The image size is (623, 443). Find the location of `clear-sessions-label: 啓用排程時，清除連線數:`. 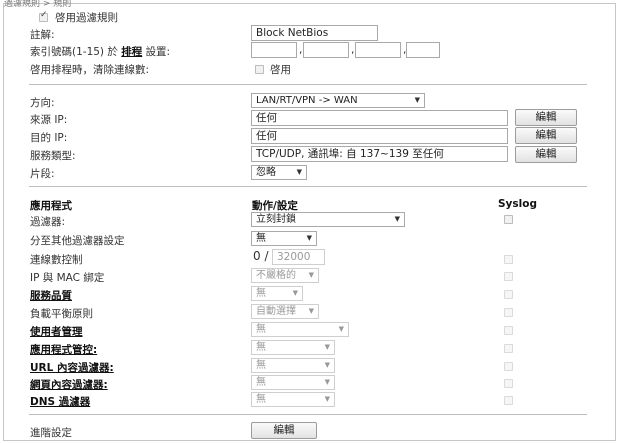

clear-sessions-label: 啓用排程時，清除連線數: is located at coordinates (90, 70).